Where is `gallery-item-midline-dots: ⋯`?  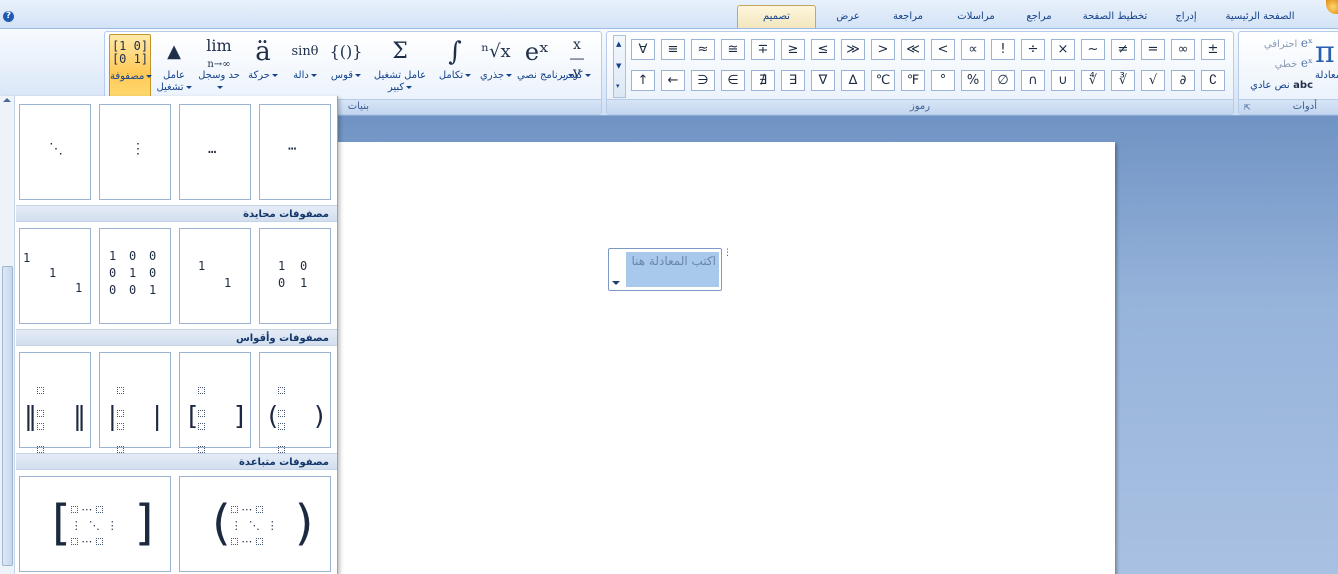 gallery-item-midline-dots: ⋯ is located at coordinates (295, 152).